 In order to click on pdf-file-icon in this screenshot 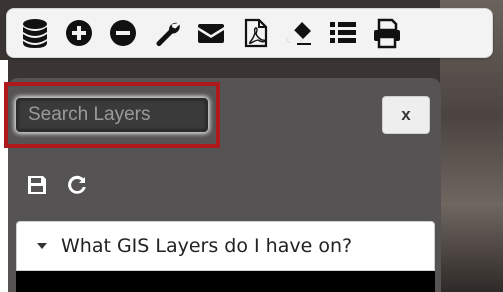, I will do `click(255, 33)`.